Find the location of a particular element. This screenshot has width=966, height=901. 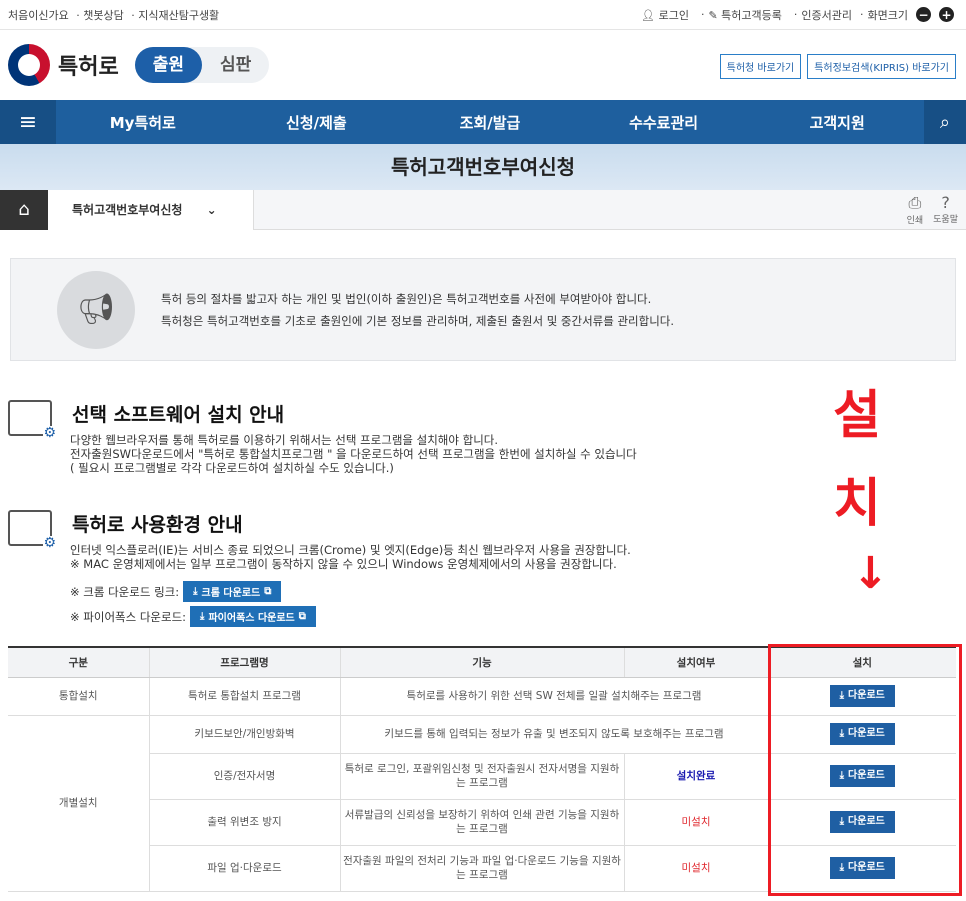

mode-toggle: 출원 심판 is located at coordinates (202, 65).